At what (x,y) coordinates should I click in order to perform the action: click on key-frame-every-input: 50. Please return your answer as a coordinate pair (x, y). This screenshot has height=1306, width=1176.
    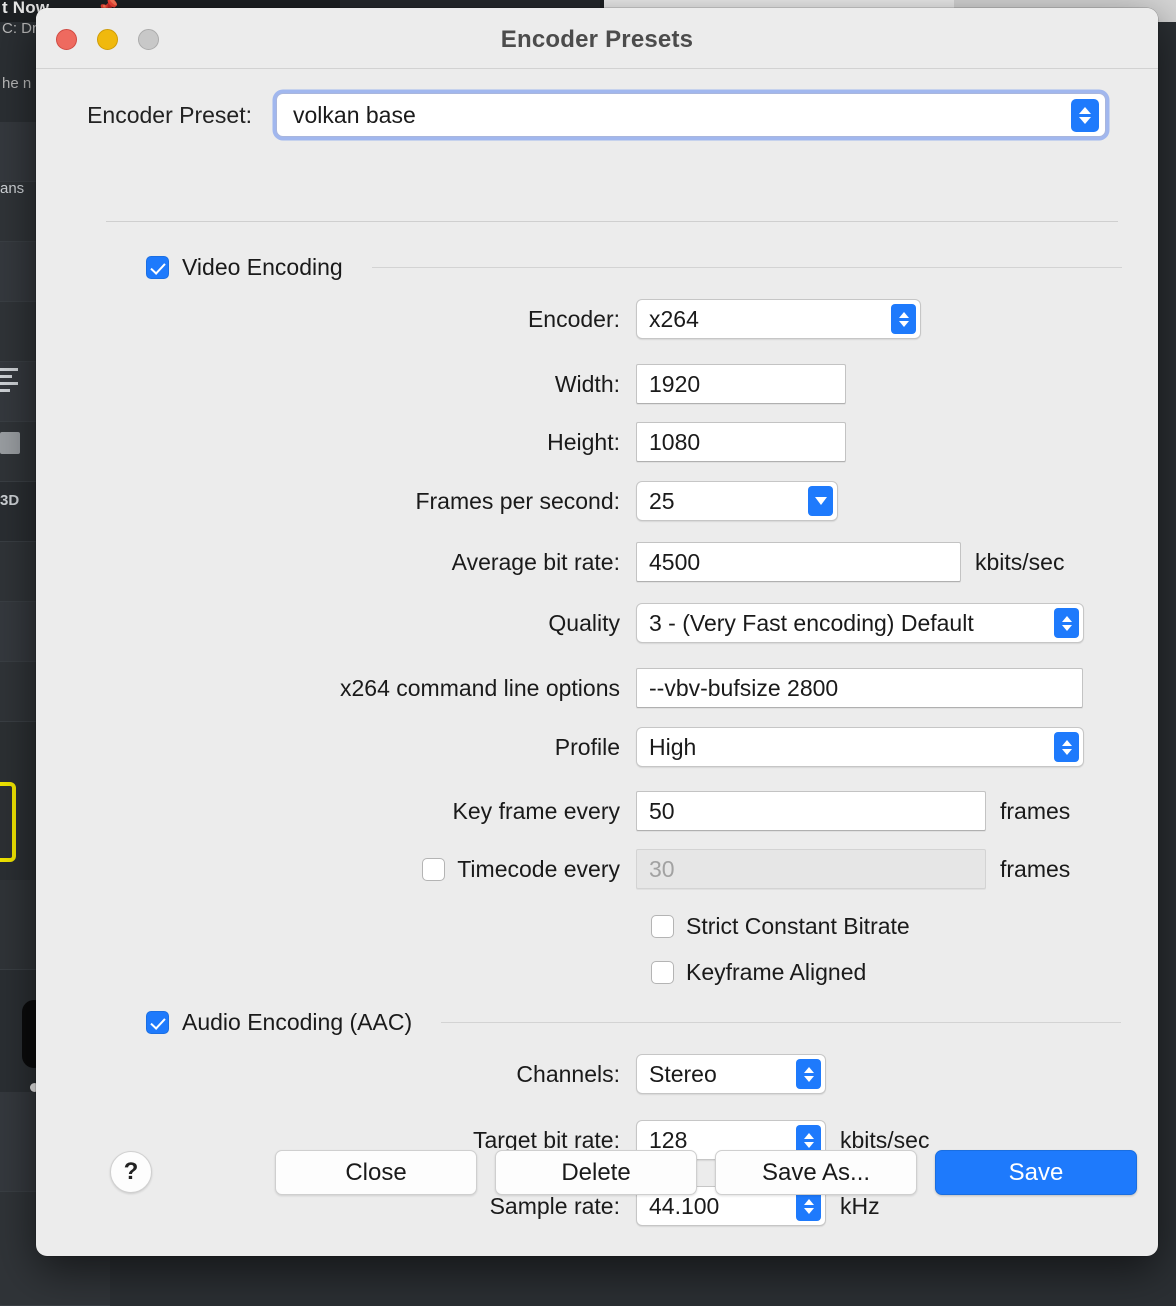
    Looking at the image, I should click on (811, 811).